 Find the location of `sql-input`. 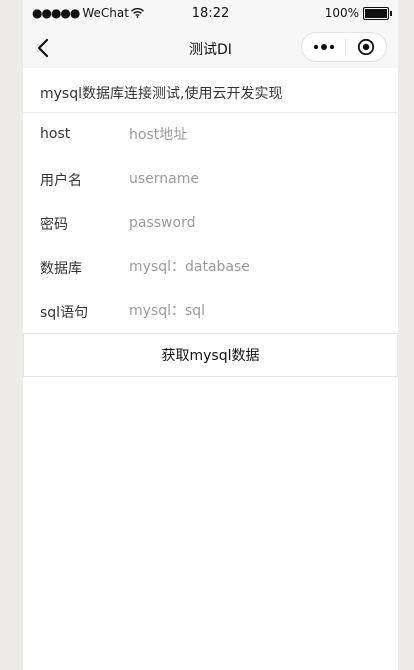

sql-input is located at coordinates (254, 311).